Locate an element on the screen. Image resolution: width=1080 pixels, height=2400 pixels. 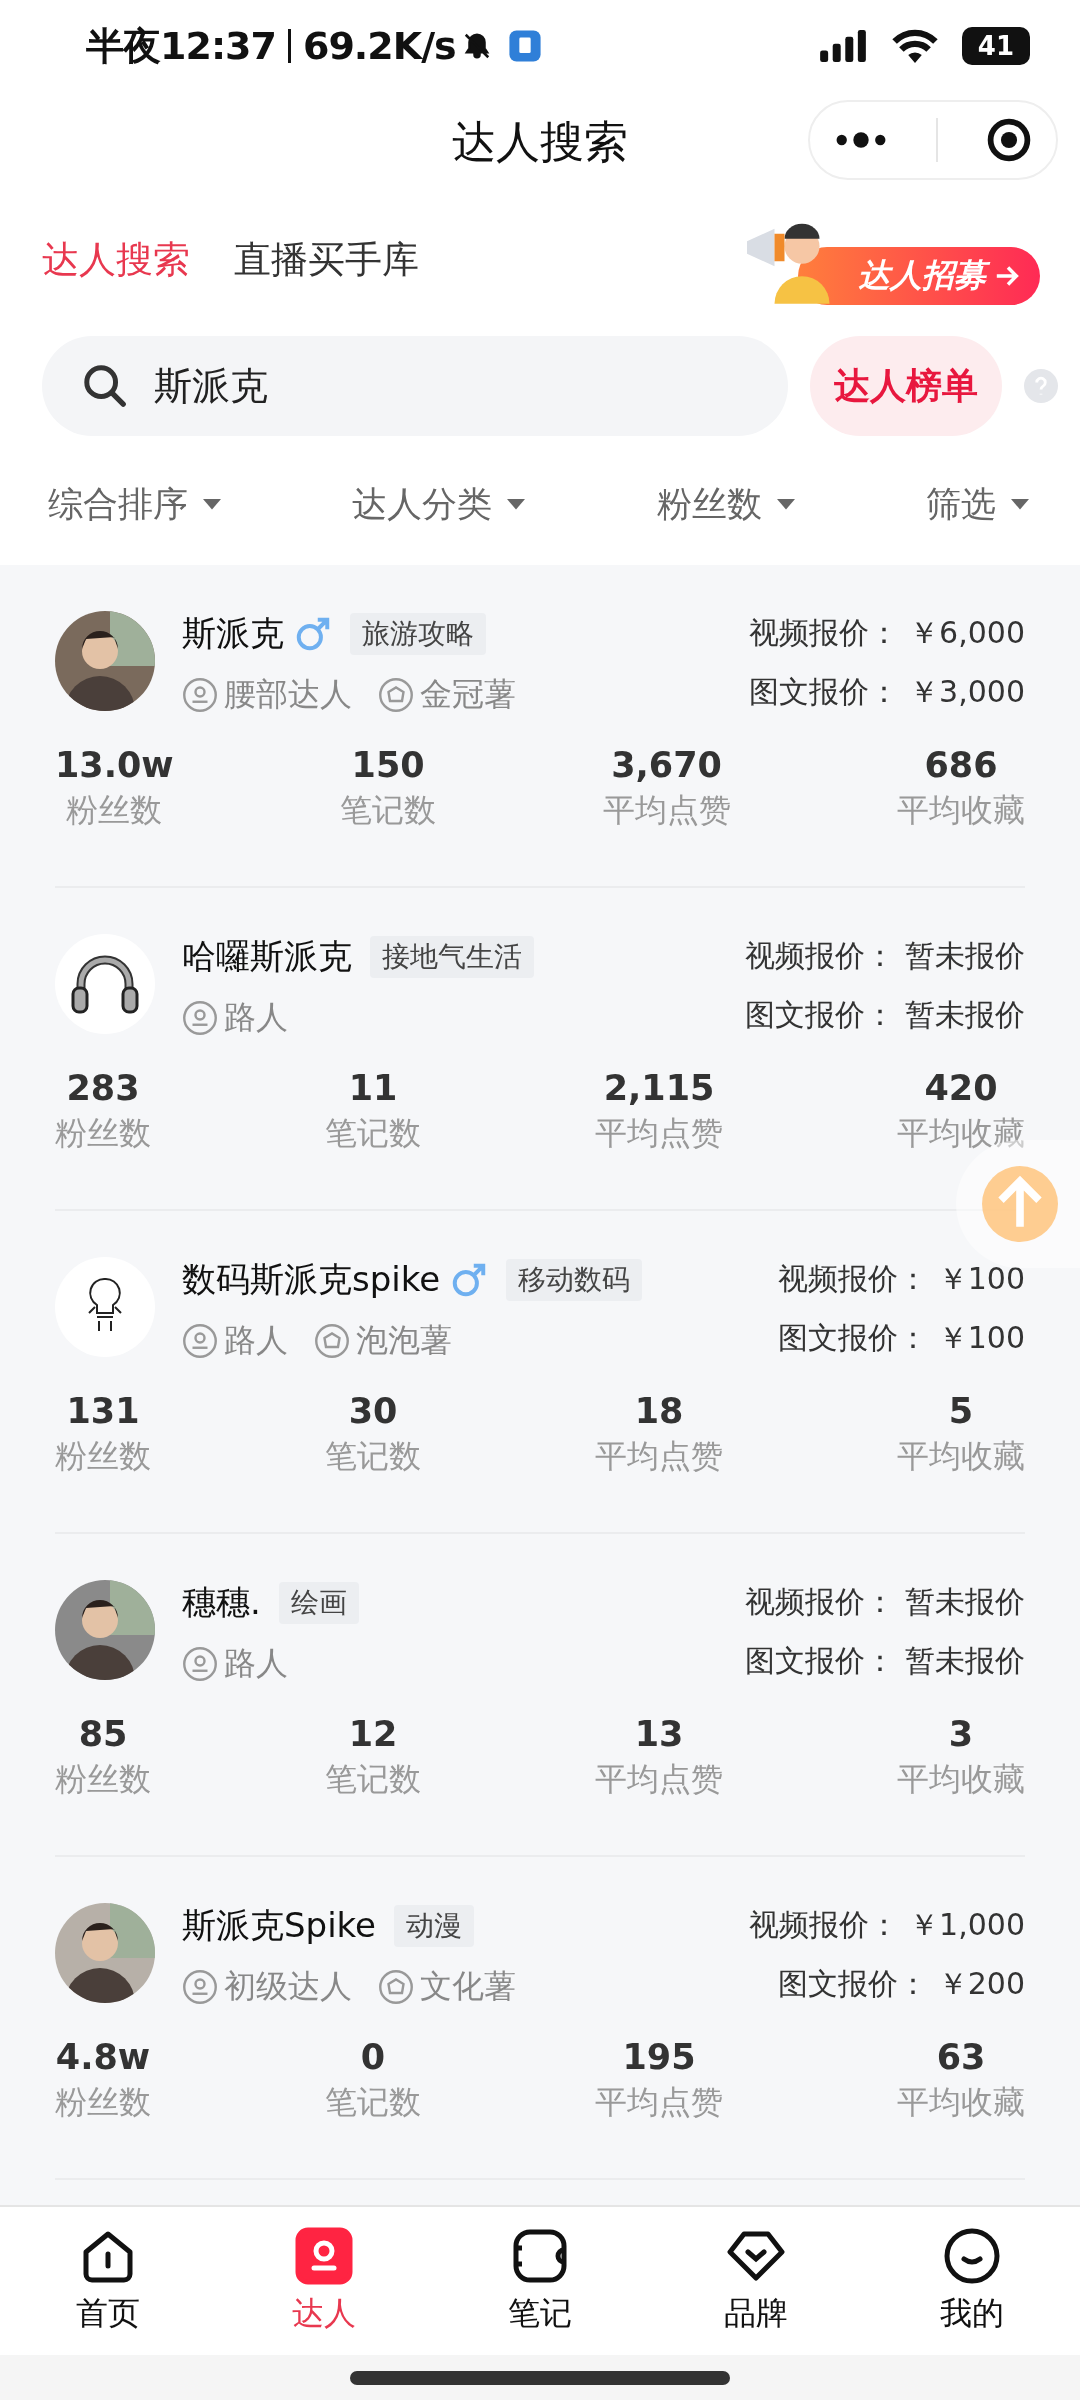
badge-label: 文化薯 is located at coordinates (468, 1986).